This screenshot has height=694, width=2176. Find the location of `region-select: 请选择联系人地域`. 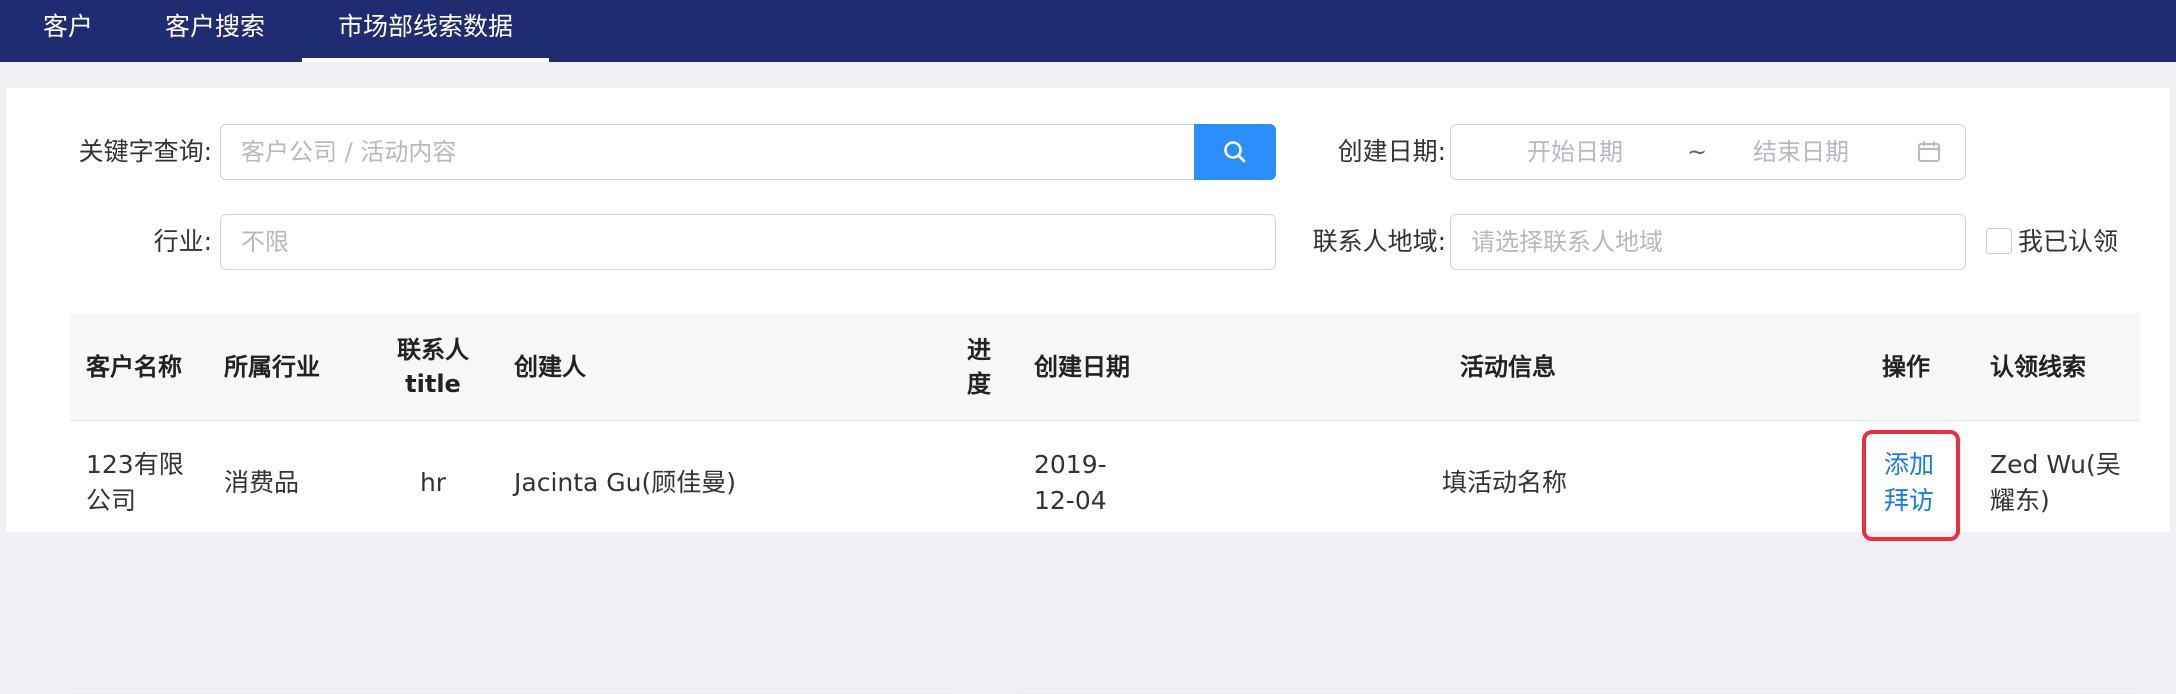

region-select: 请选择联系人地域 is located at coordinates (1708, 242).